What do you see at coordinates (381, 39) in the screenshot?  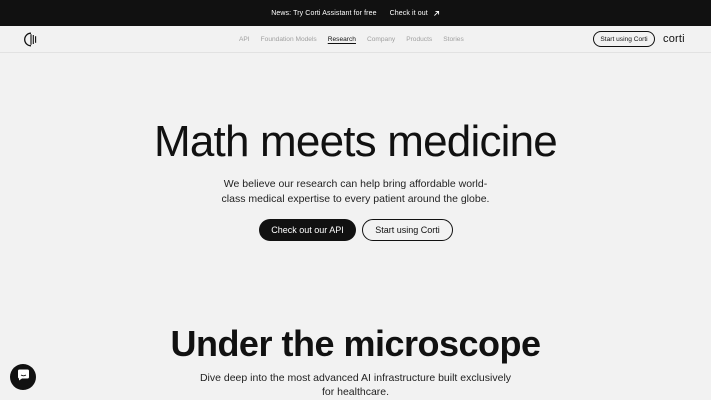 I see `nav-link-company: Company` at bounding box center [381, 39].